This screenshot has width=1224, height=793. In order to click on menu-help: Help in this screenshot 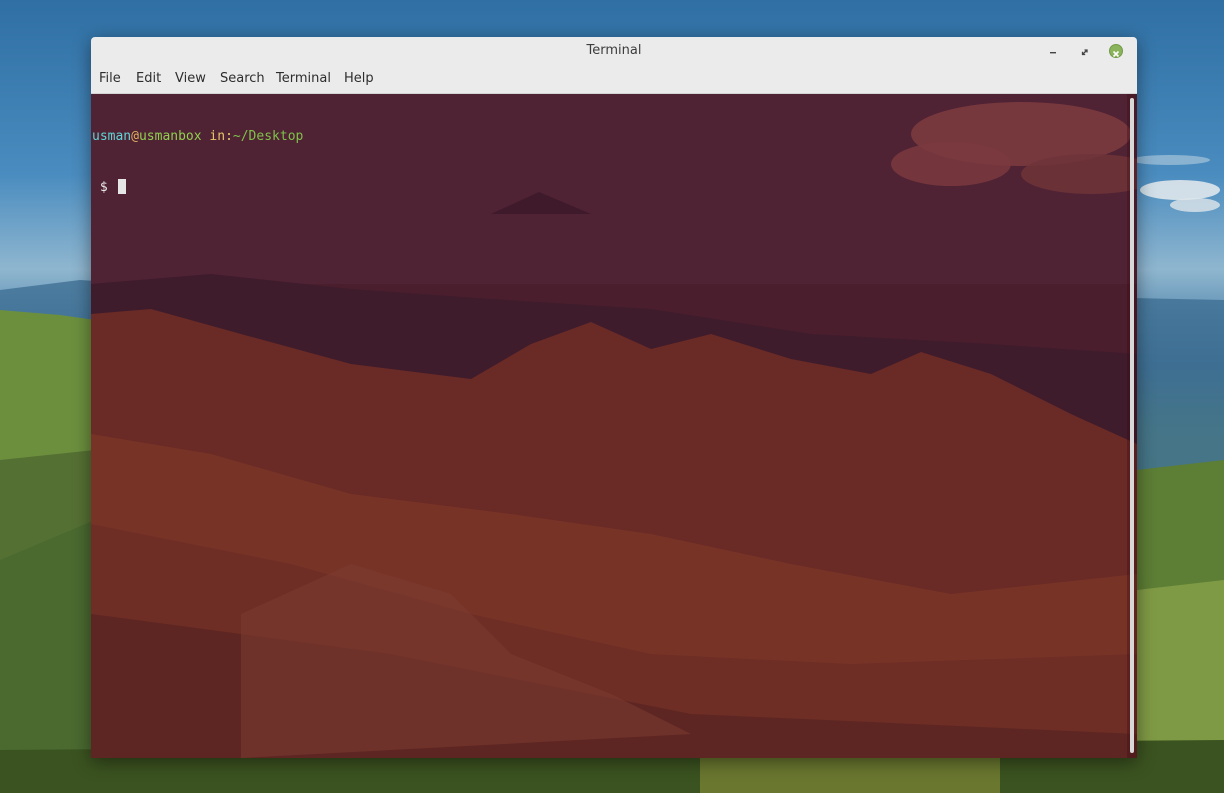, I will do `click(359, 79)`.